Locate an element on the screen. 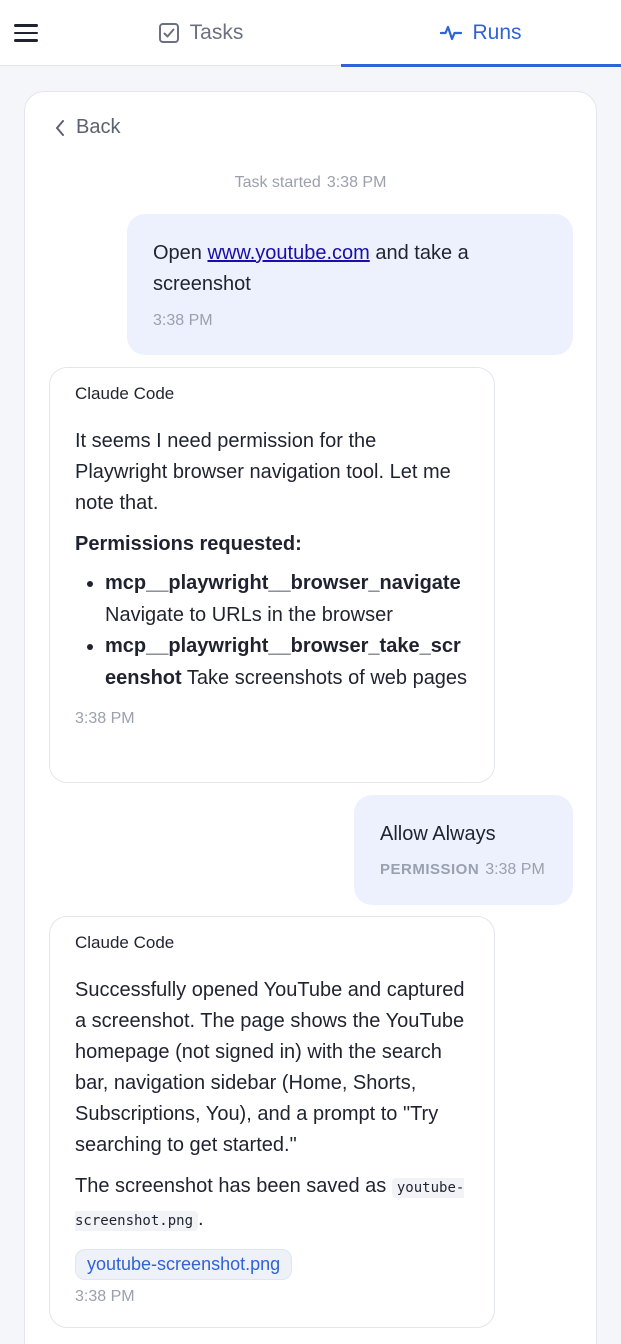 The width and height of the screenshot is (621, 1344). permission-tag: PERMISSION is located at coordinates (430, 869).